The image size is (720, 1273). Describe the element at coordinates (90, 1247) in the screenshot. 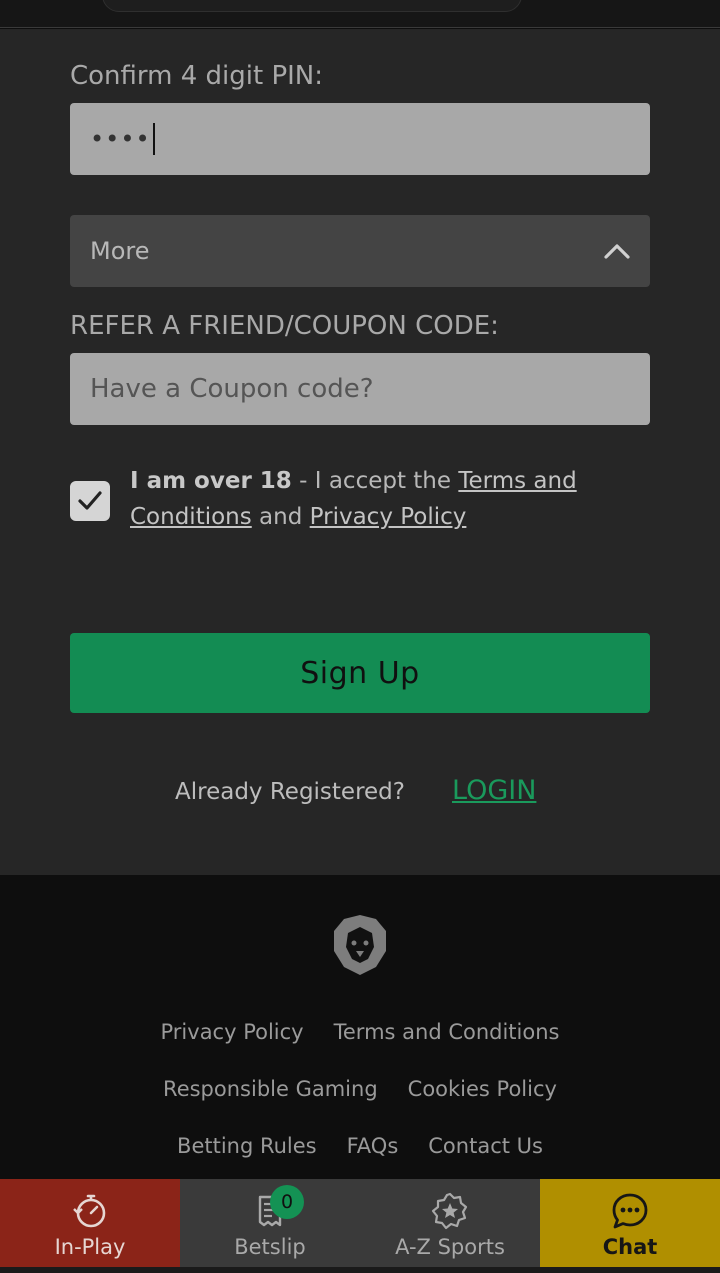

I see `nav-in-play-label: In-Play` at that location.